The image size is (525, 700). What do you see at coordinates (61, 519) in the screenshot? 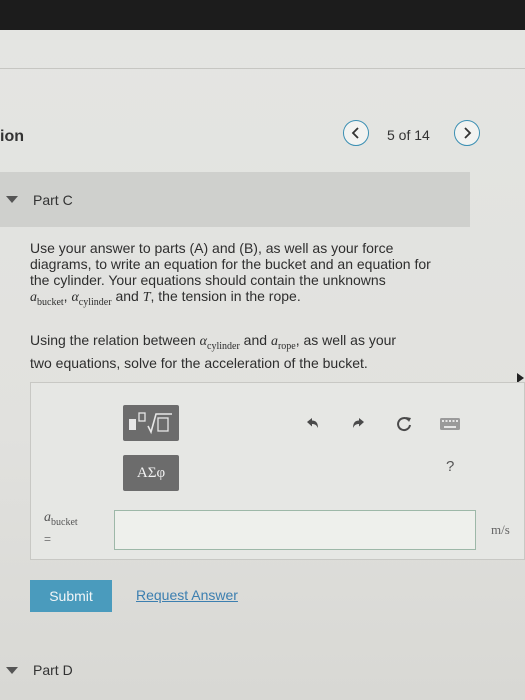
I see `answer-variable-label: abucket` at bounding box center [61, 519].